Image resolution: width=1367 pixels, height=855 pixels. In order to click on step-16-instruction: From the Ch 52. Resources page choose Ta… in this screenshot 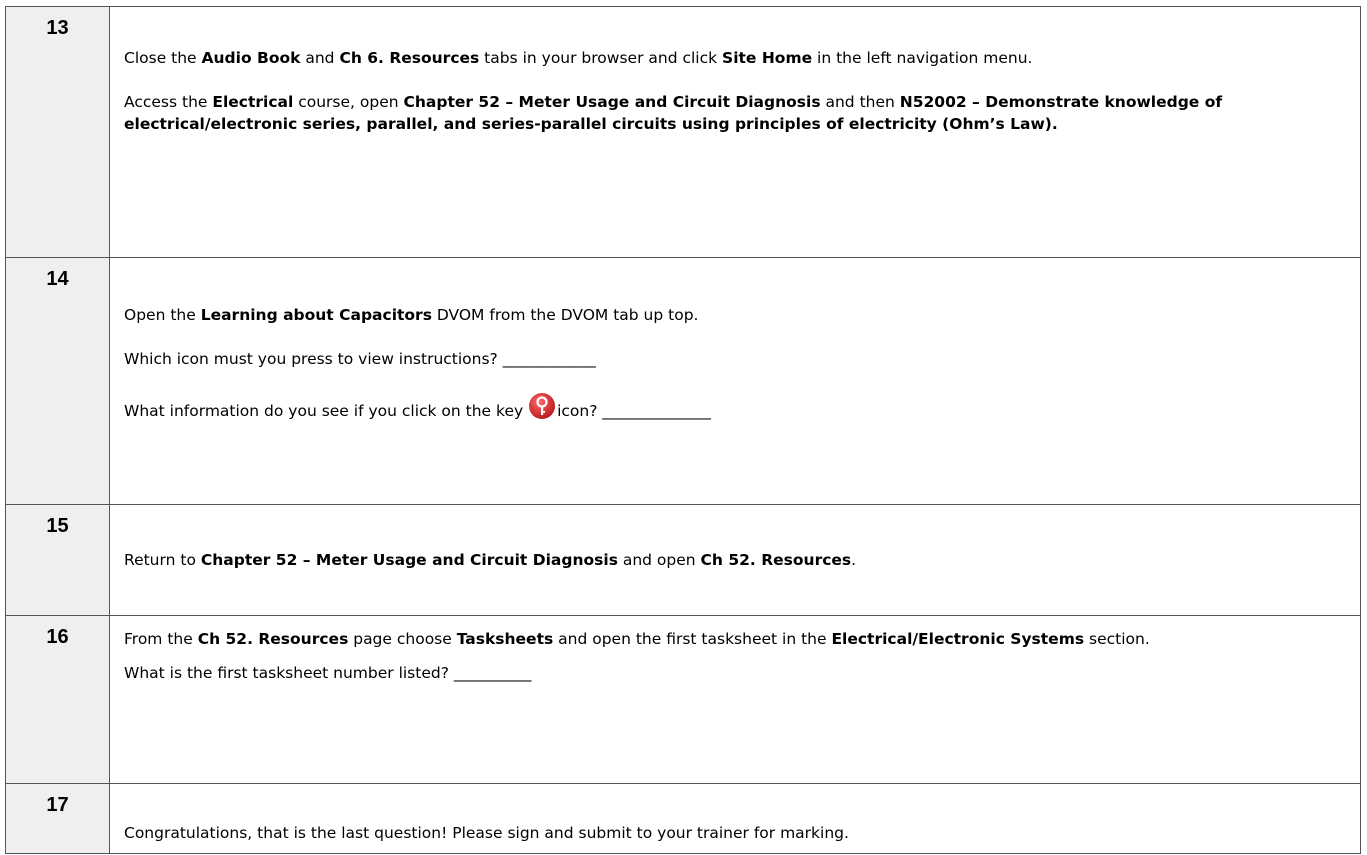, I will do `click(637, 639)`.